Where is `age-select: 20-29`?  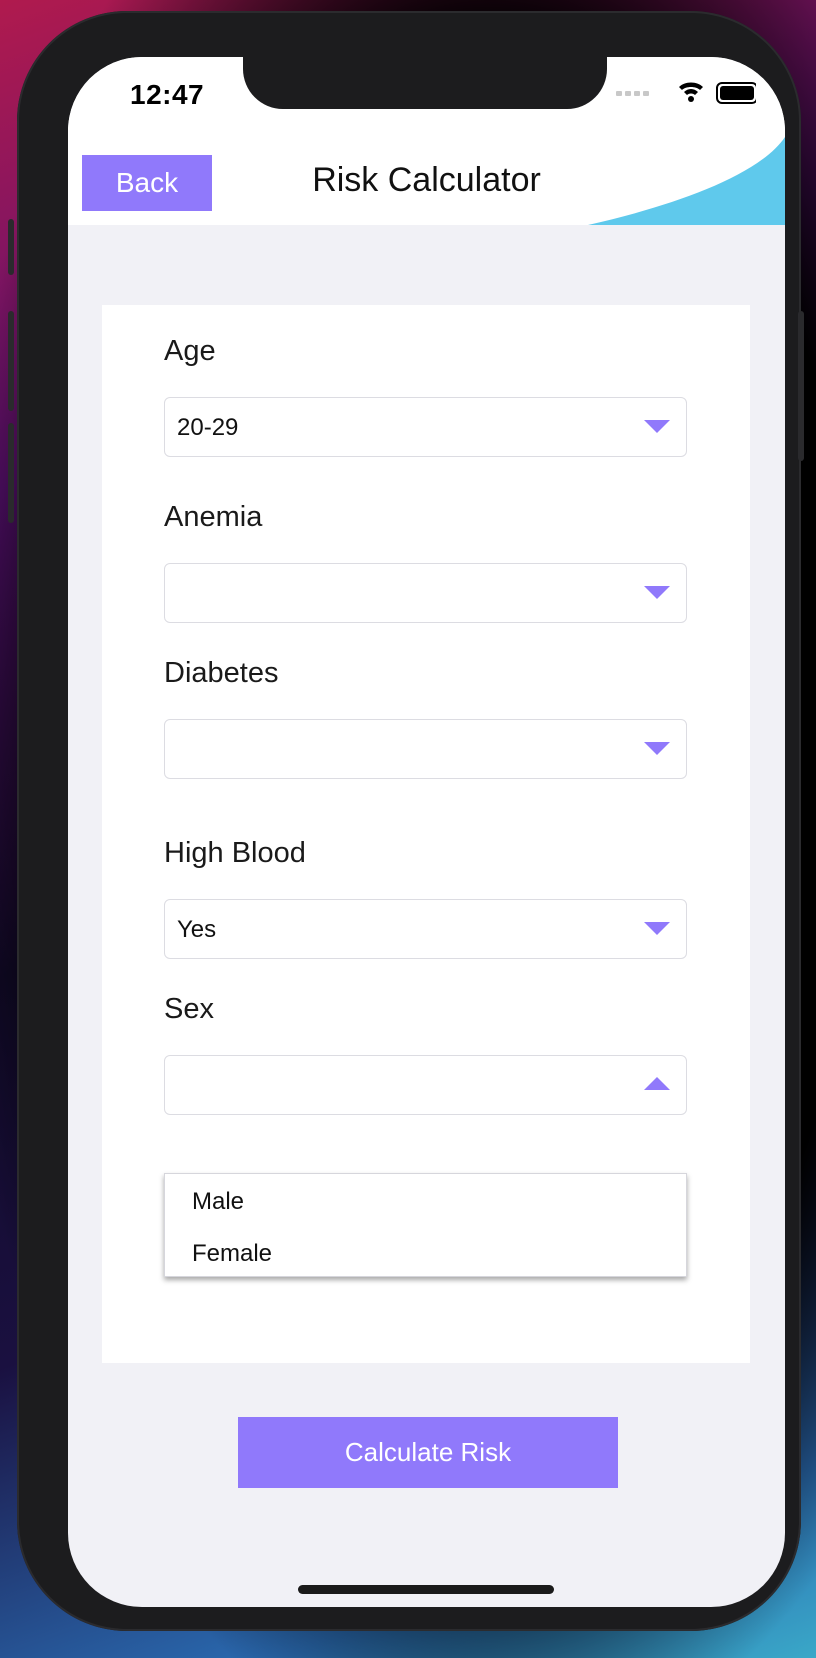 age-select: 20-29 is located at coordinates (425, 427).